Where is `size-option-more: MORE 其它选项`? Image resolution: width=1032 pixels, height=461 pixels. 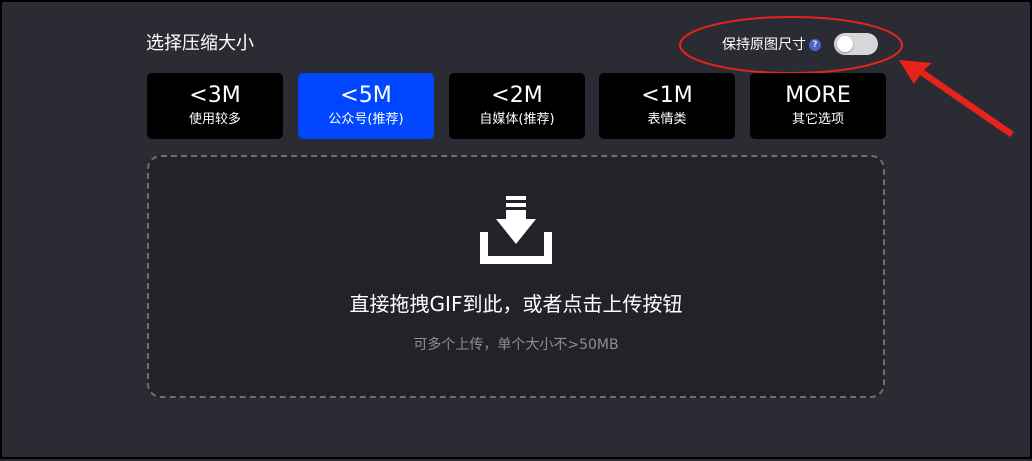 size-option-more: MORE 其它选项 is located at coordinates (818, 106).